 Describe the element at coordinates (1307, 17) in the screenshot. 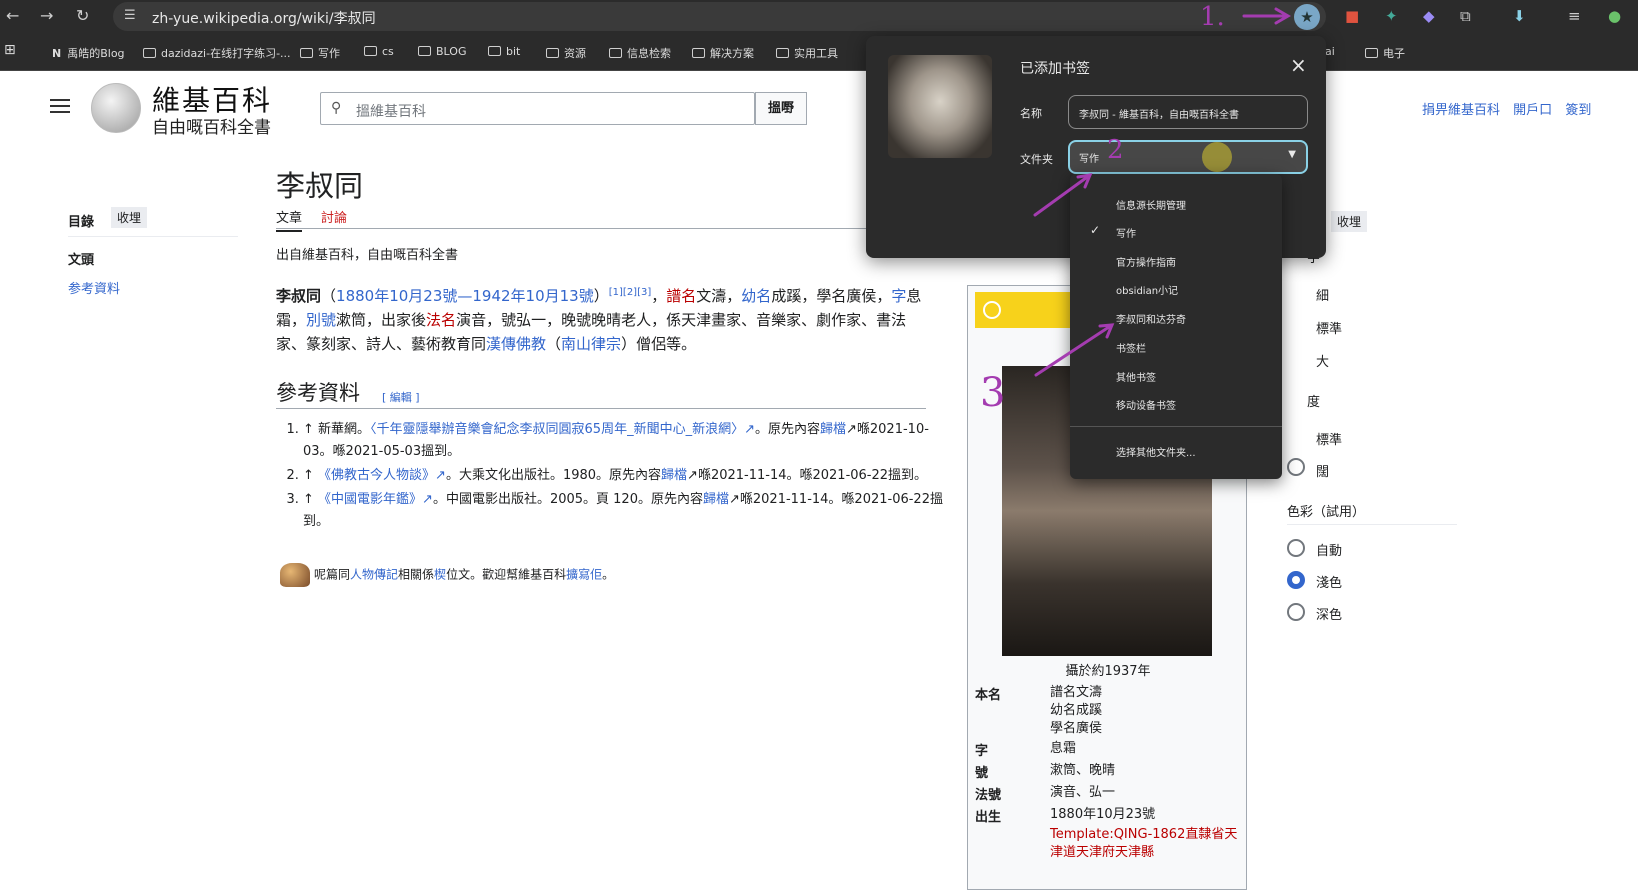

I see `bookmark-star-icon: ★` at that location.